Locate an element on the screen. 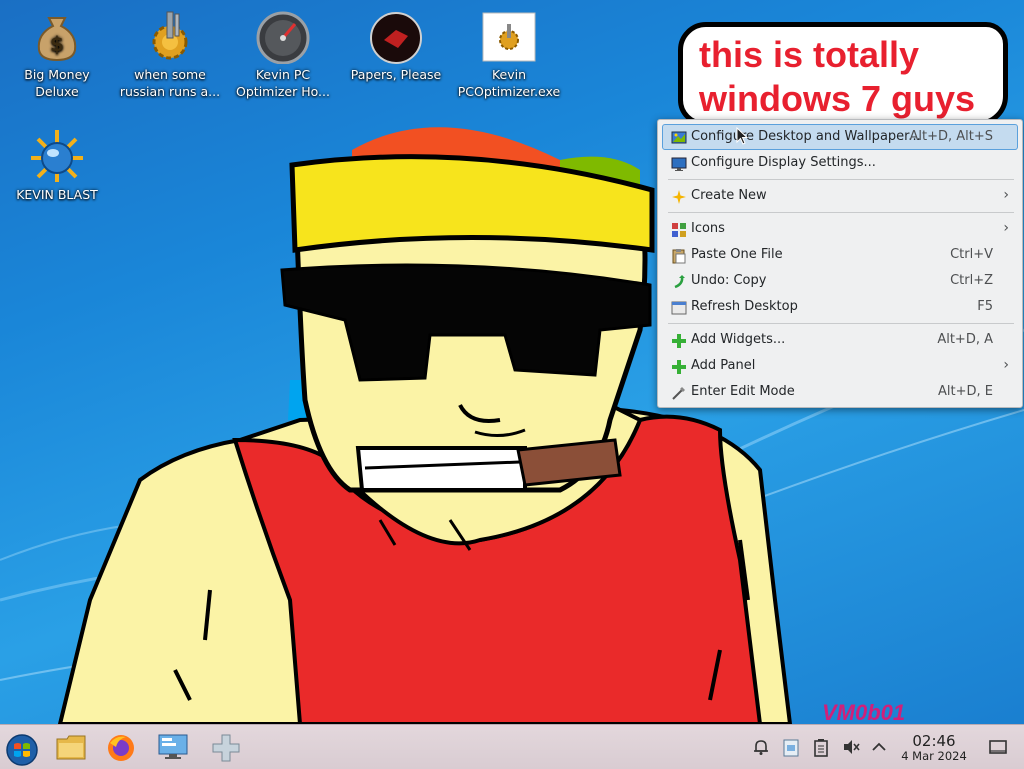 The width and height of the screenshot is (1024, 769). desktop-icon-label: KEVIN BLAST is located at coordinates (57, 194).